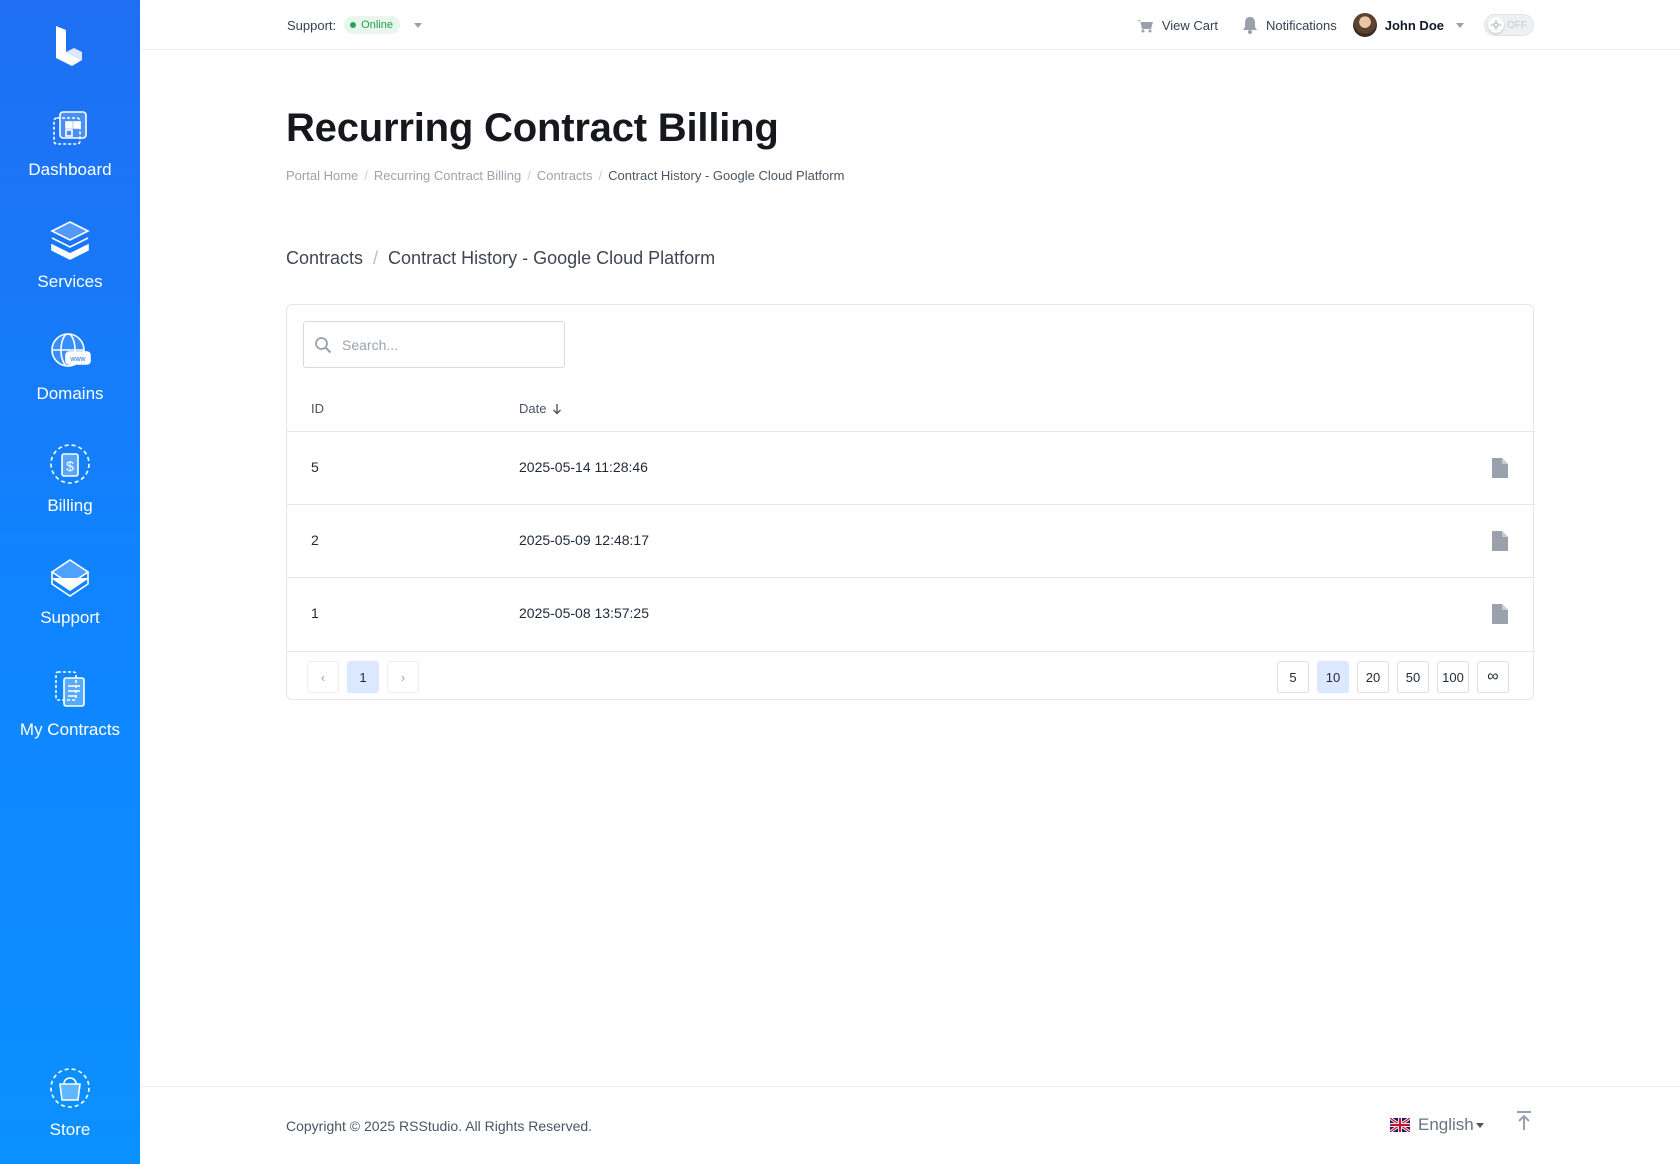  What do you see at coordinates (1333, 677) in the screenshot?
I see `page-size-10: 10` at bounding box center [1333, 677].